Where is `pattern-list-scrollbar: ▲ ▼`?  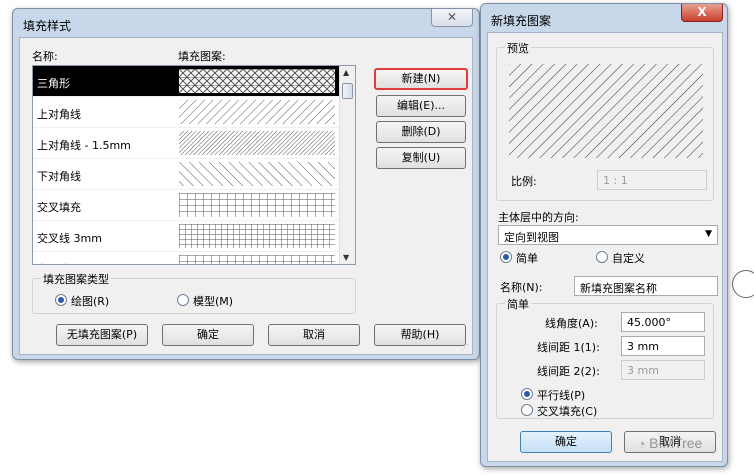 pattern-list-scrollbar: ▲ ▼ is located at coordinates (347, 165).